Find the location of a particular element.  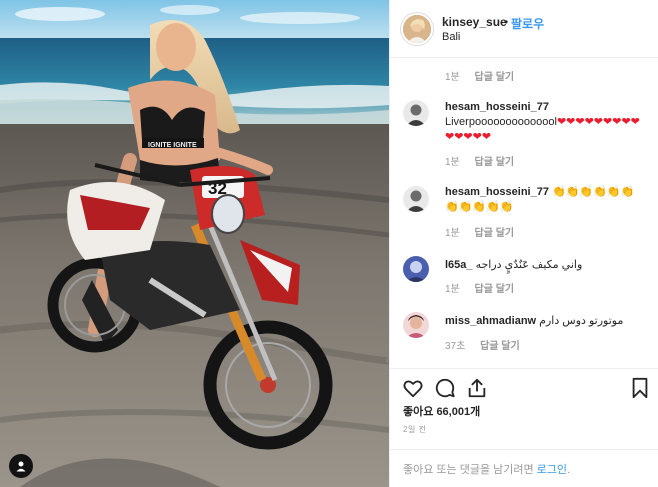

post-actions: 좋아요 66,001개 2일 전 좋아요 또는 댓글을 남기려면 로그인. is located at coordinates (524, 427).